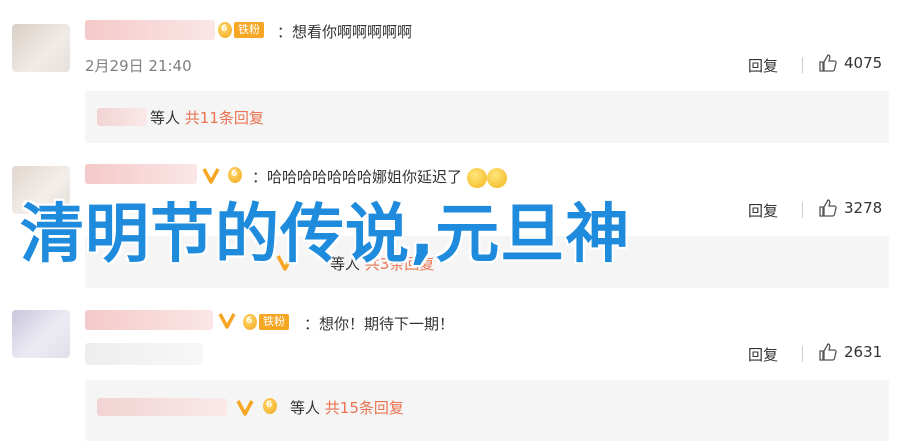  I want to click on sub-reply-summary: 等人 共15条回复, so click(347, 407).